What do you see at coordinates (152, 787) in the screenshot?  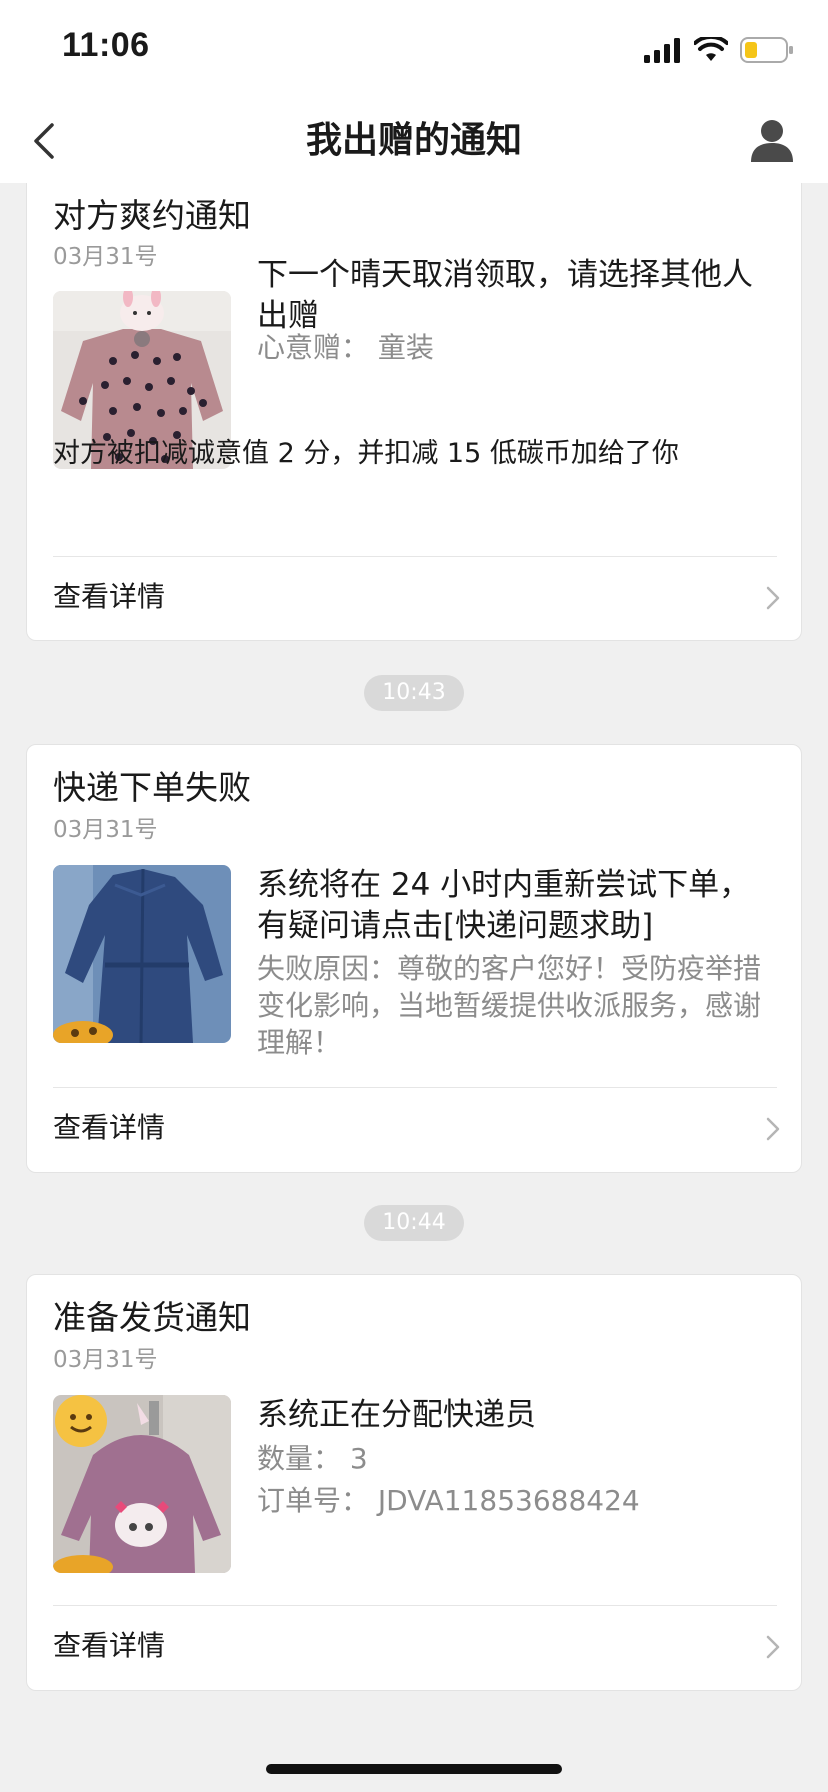 I see `card-title: 快递下单失败` at bounding box center [152, 787].